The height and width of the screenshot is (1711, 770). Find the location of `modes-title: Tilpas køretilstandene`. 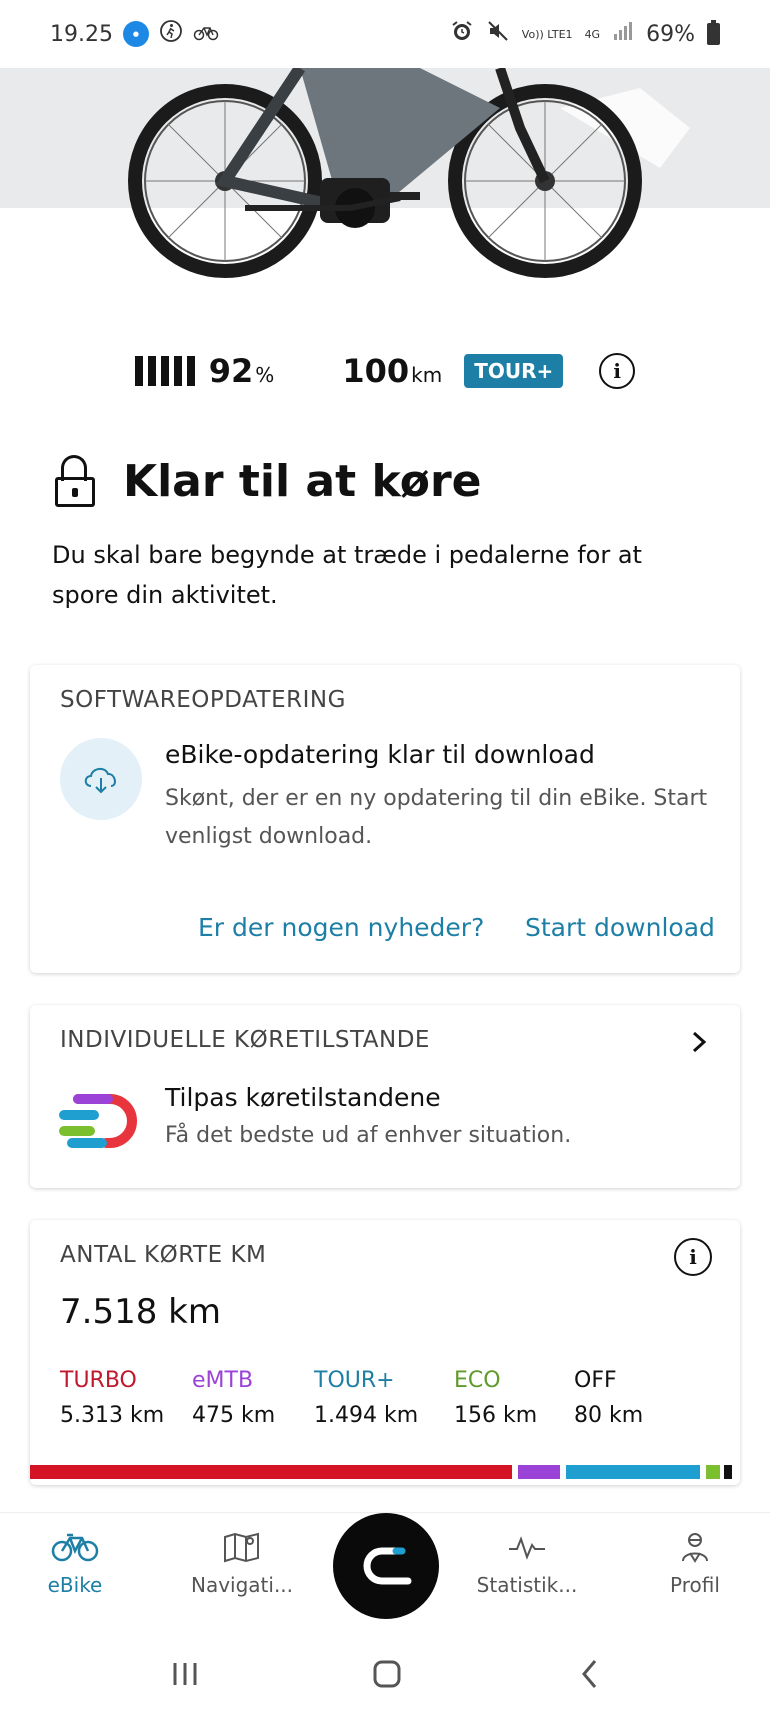

modes-title: Tilpas køretilstandene is located at coordinates (303, 1097).